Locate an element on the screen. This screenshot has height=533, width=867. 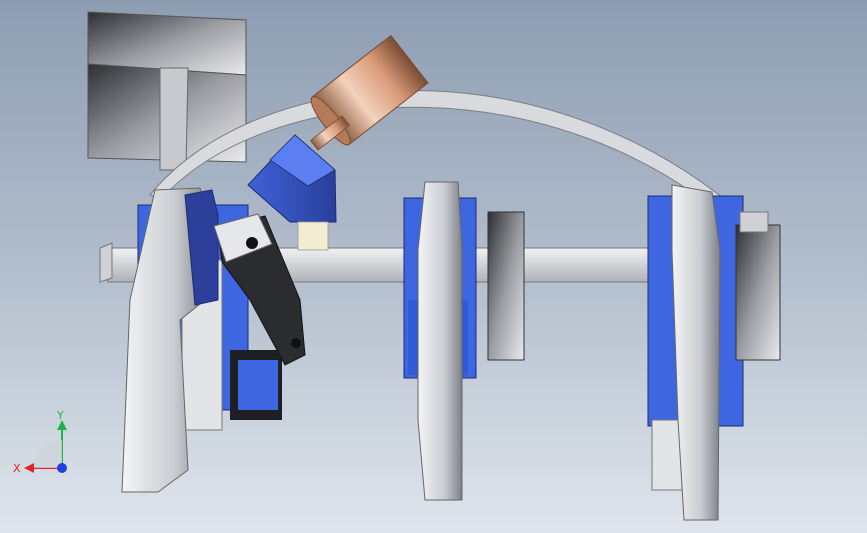
copper-cylinder is located at coordinates (367, 92).